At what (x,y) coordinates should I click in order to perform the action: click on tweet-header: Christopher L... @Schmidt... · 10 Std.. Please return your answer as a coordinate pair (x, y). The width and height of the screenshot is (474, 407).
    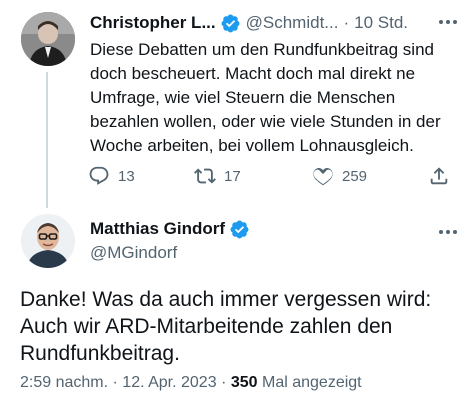
    Looking at the image, I should click on (275, 23).